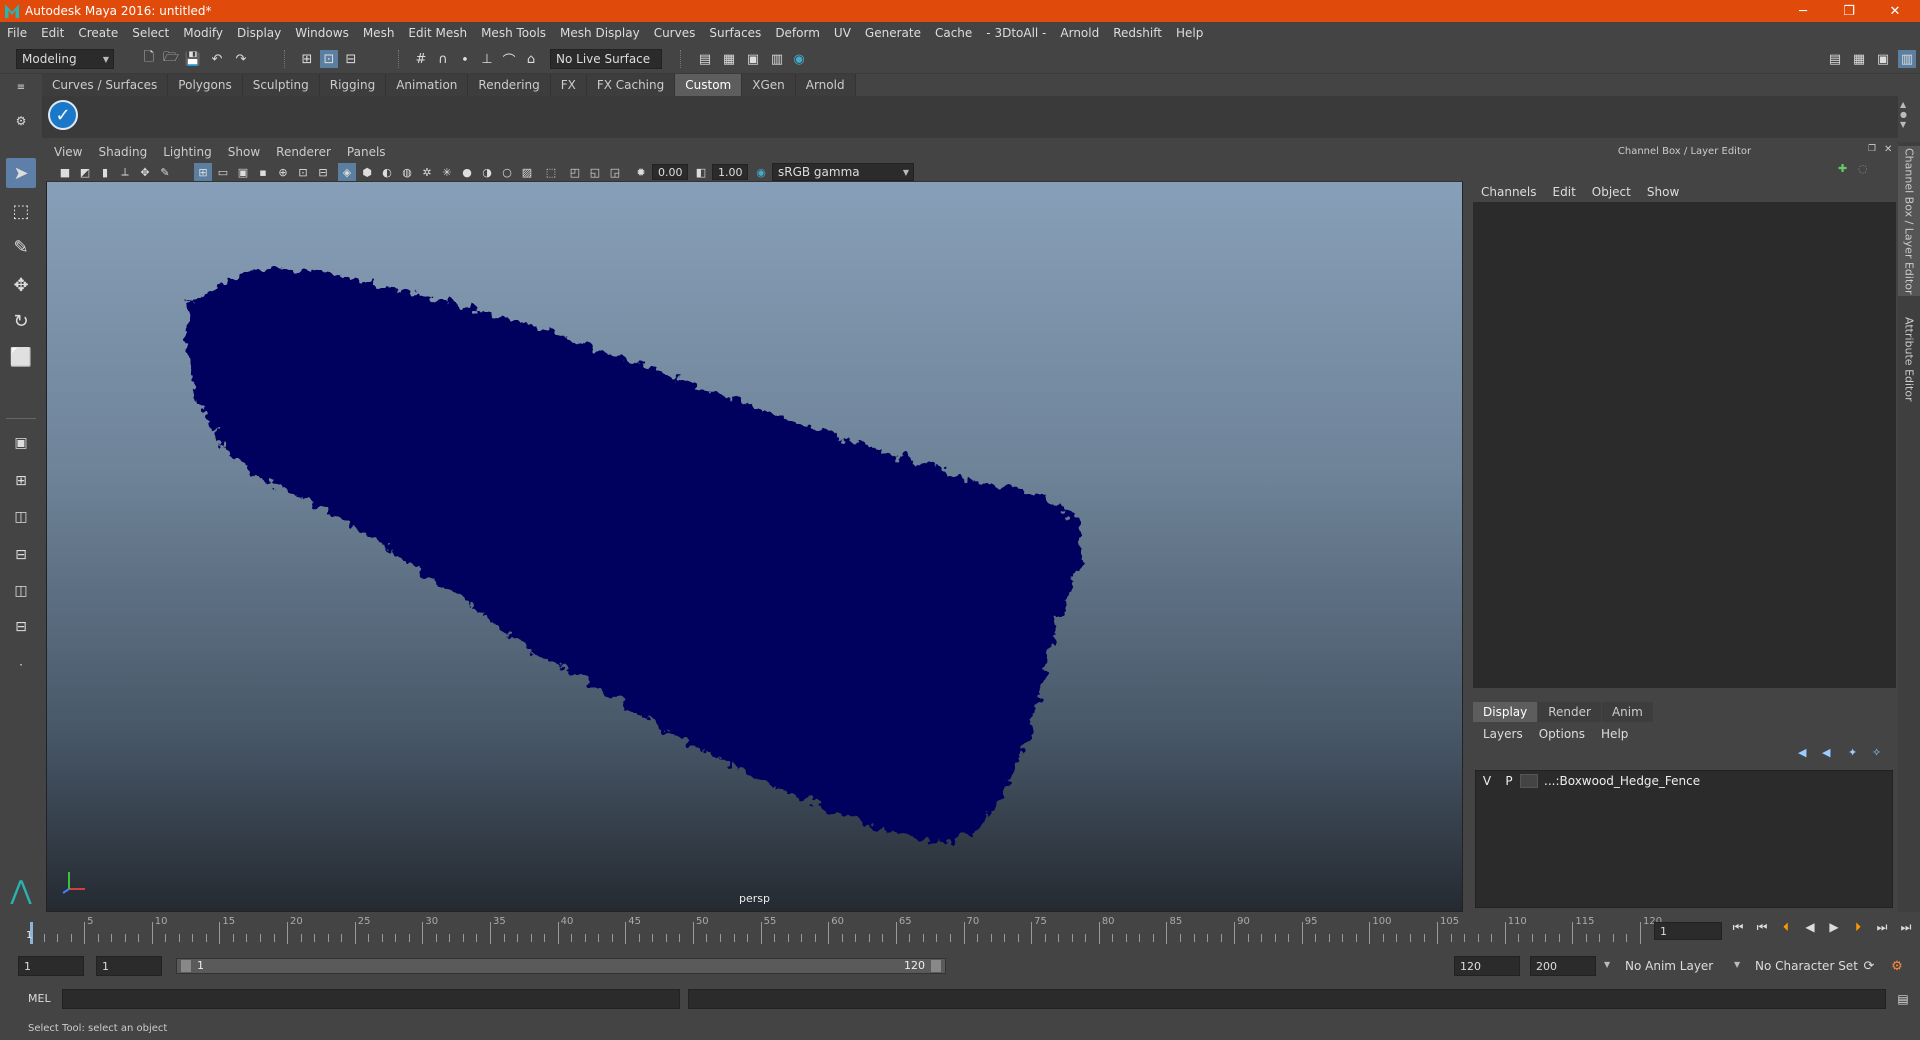 The height and width of the screenshot is (1040, 1920). What do you see at coordinates (1738, 927) in the screenshot?
I see `go-to-start-icon: ⏮` at bounding box center [1738, 927].